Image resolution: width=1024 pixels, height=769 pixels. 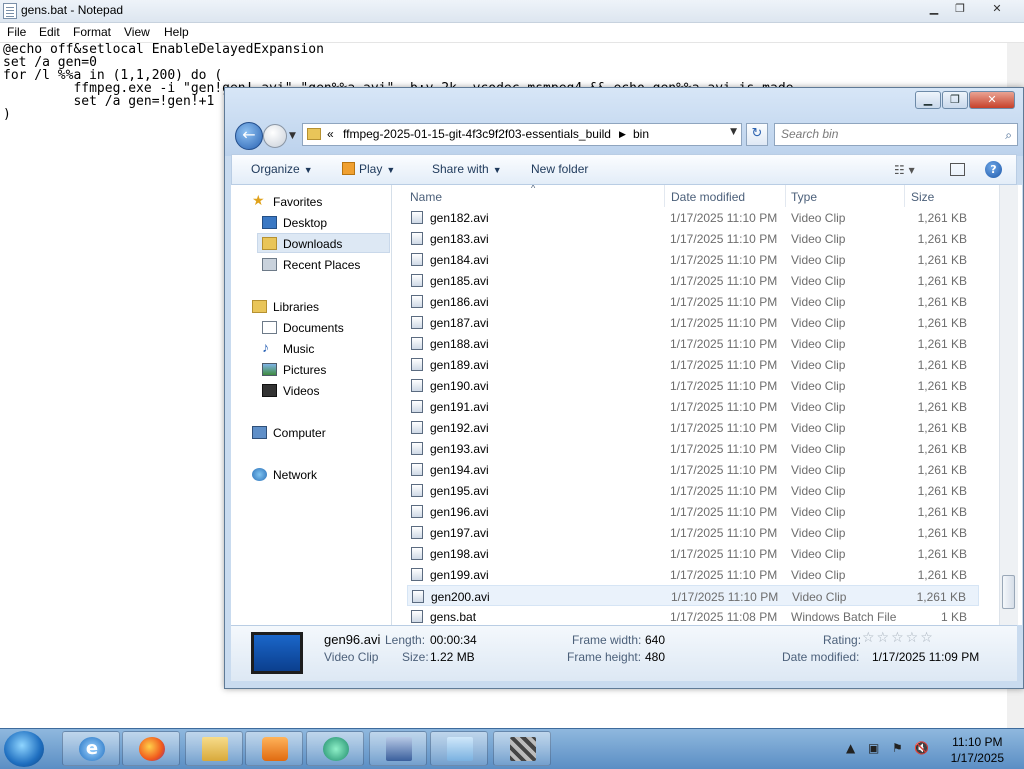 I want to click on search-icon: ⌕, so click(x=1008, y=135).